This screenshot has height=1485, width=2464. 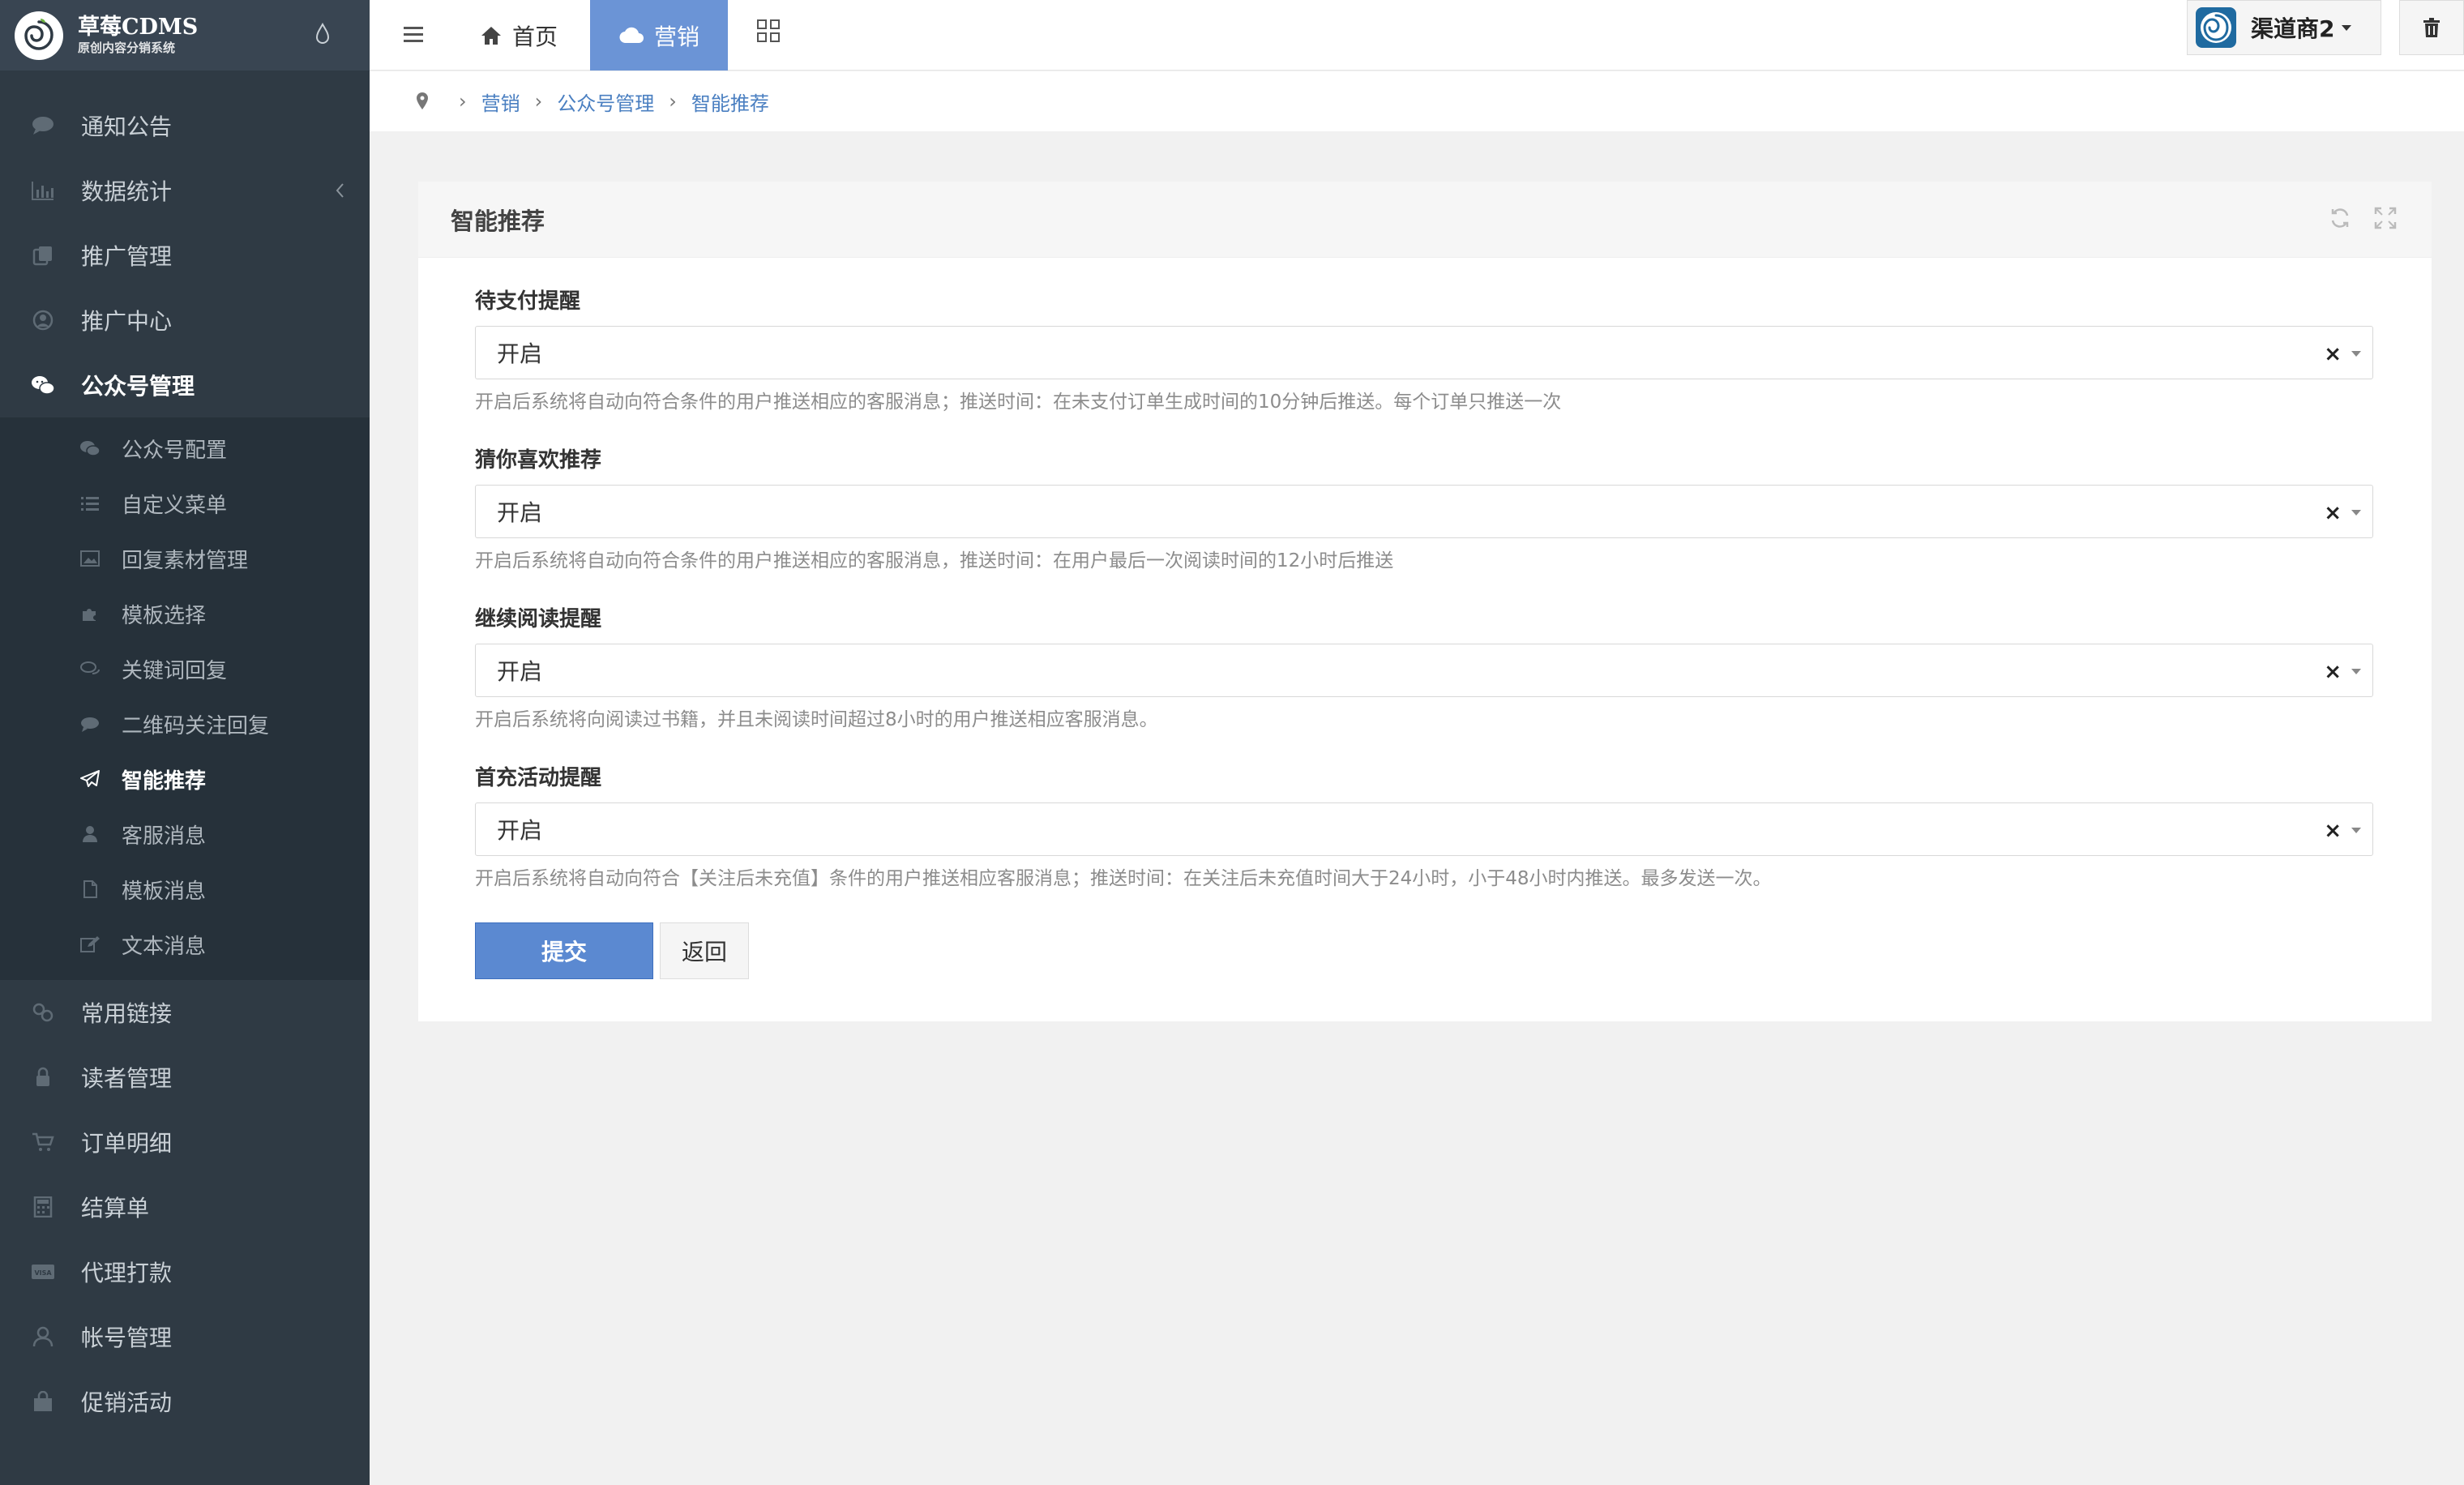 I want to click on breadcrumb-item: 公众号管理, so click(x=605, y=102).